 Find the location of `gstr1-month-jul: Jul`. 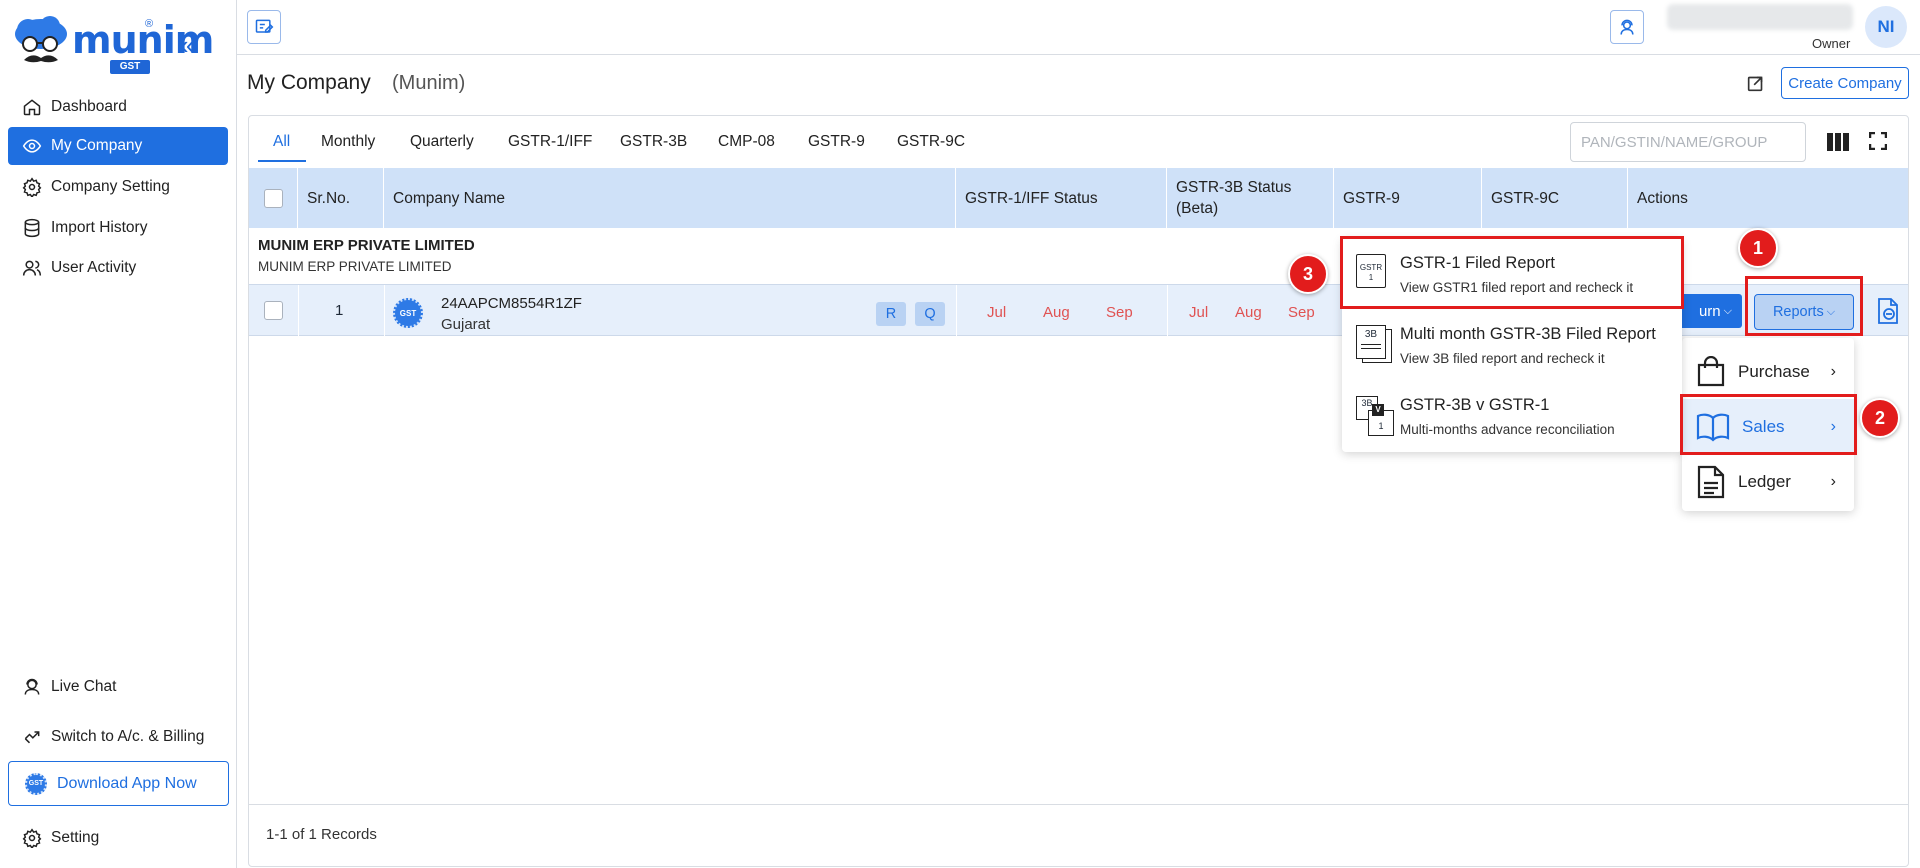

gstr1-month-jul: Jul is located at coordinates (996, 312).